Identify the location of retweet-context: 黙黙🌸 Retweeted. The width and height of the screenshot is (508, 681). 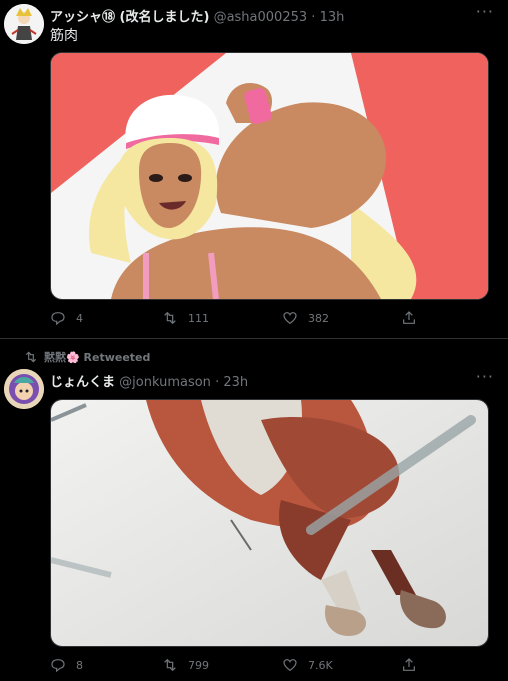
(87, 357).